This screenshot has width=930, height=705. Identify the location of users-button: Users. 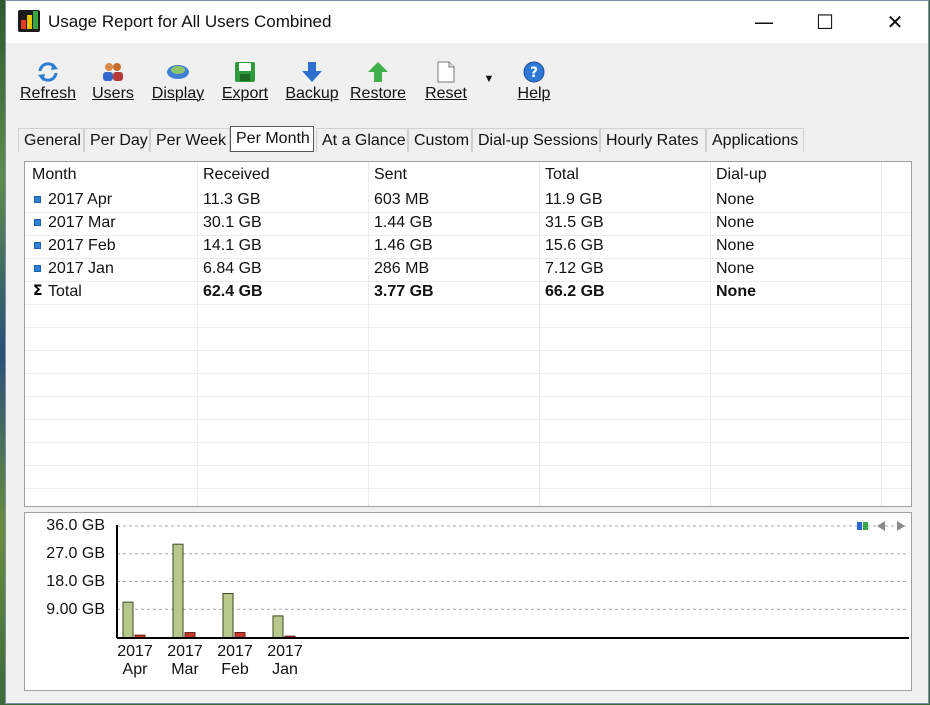
(113, 84).